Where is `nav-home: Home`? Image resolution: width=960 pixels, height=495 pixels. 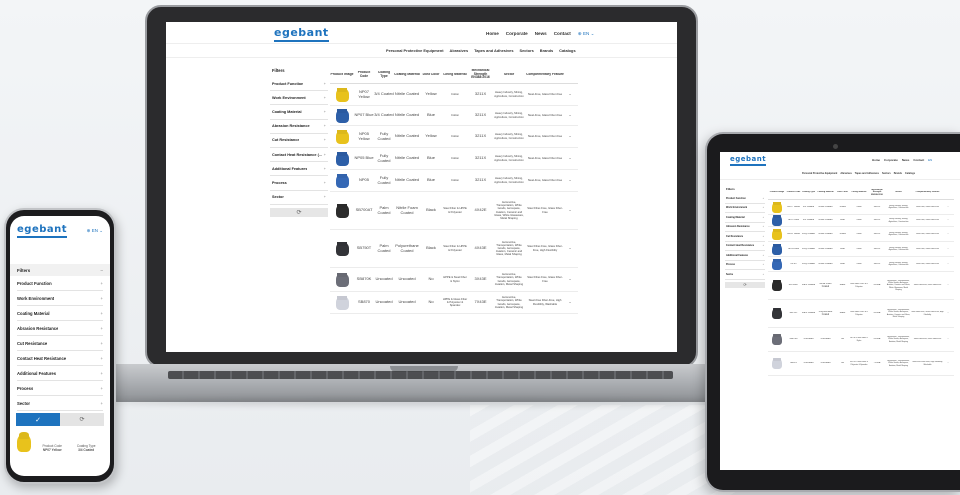
nav-home: Home is located at coordinates (492, 34).